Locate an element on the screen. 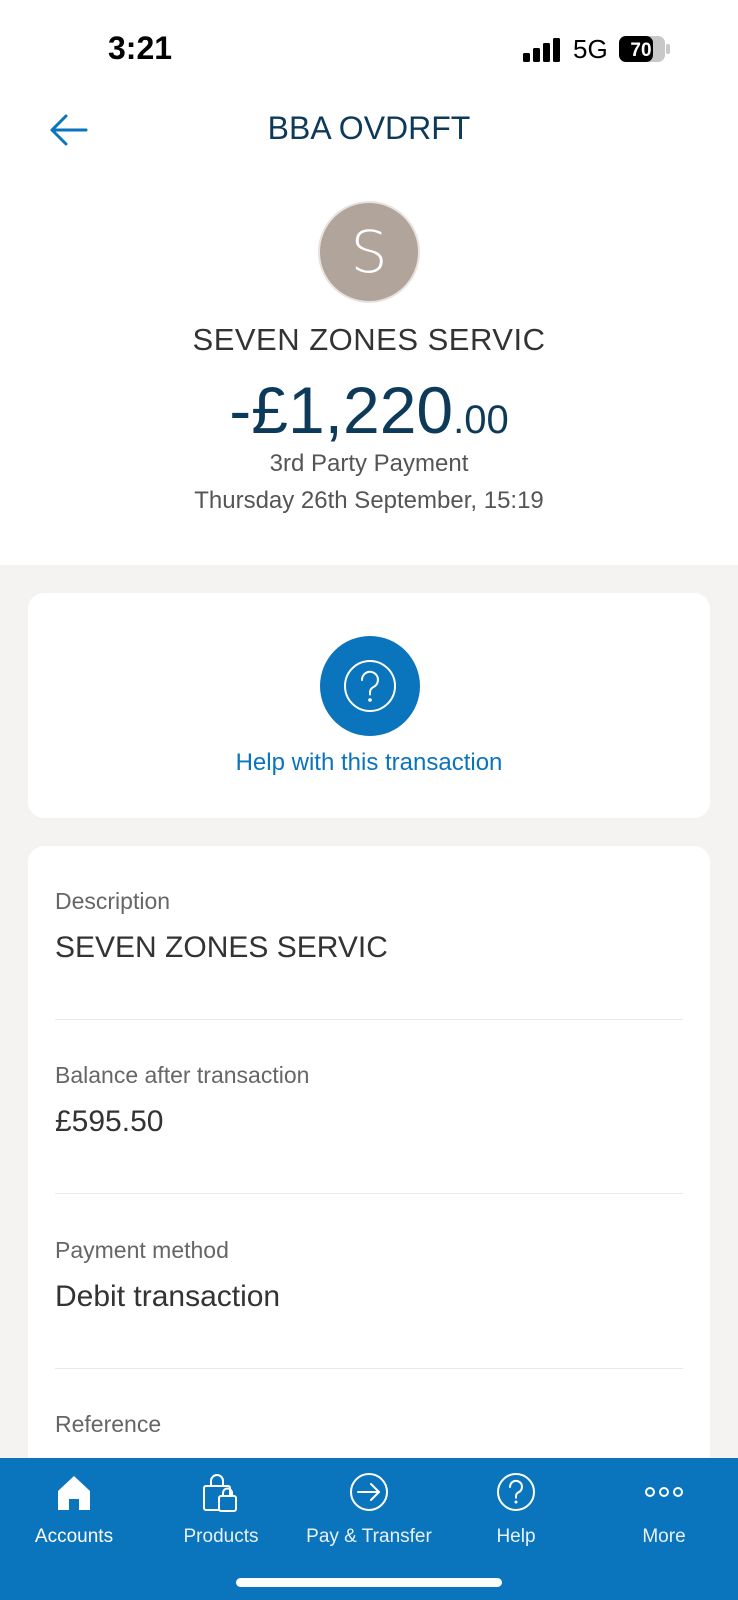  nav-label: Products is located at coordinates (221, 1536).